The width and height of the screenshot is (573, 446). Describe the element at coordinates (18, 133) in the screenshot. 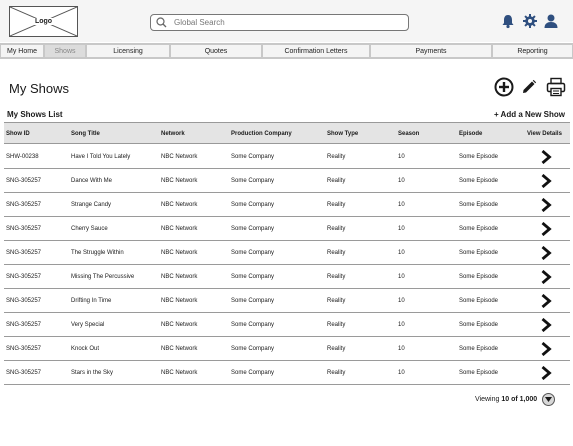

I see `column-header: Show ID` at that location.